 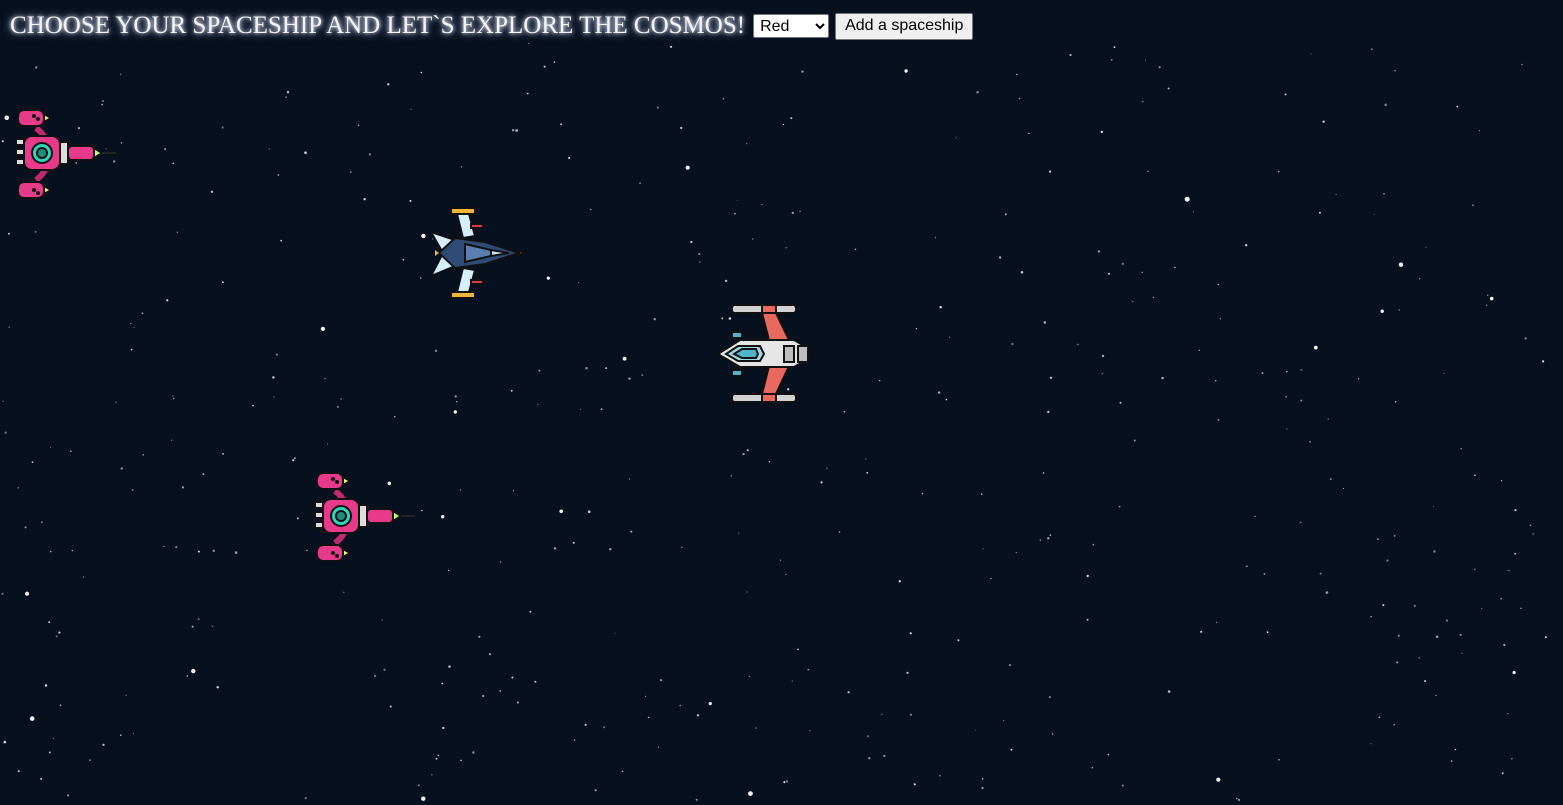 What do you see at coordinates (904, 26) in the screenshot?
I see `add-spaceship-button: Add a spaceship` at bounding box center [904, 26].